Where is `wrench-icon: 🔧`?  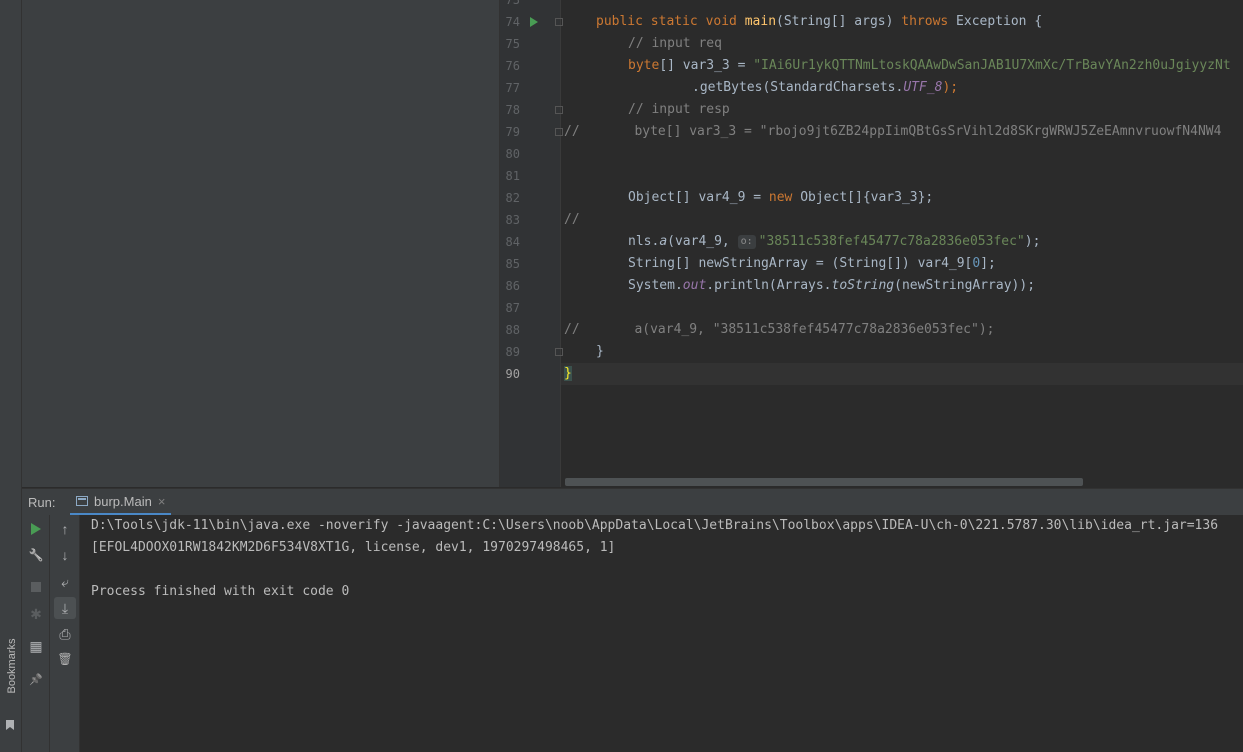 wrench-icon: 🔧 is located at coordinates (36, 555).